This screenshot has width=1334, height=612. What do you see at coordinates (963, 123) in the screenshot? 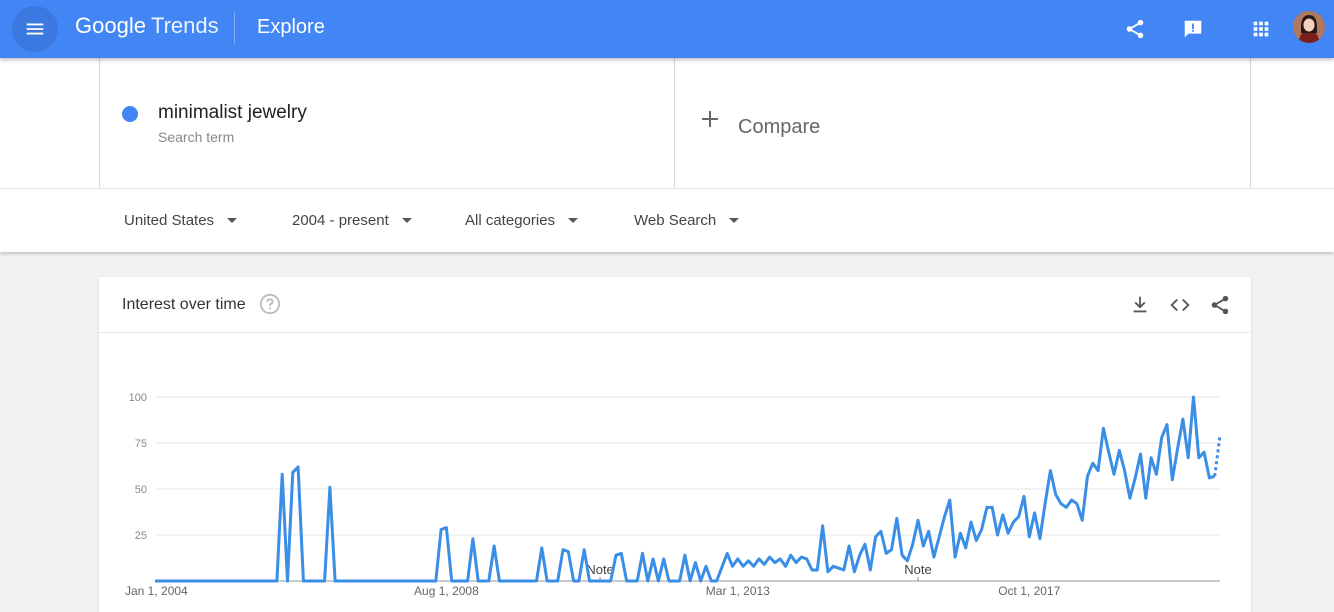
I see `compare-button: Compare` at bounding box center [963, 123].